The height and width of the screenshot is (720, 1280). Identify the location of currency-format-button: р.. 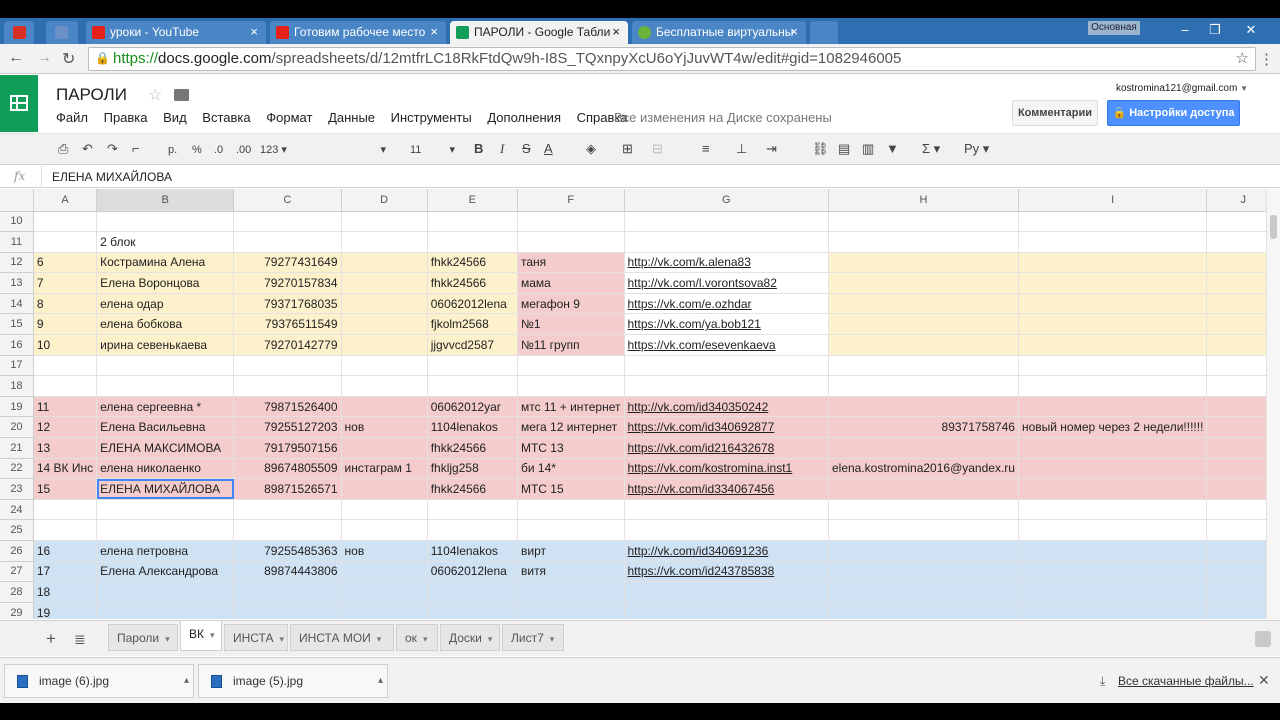
(172, 150).